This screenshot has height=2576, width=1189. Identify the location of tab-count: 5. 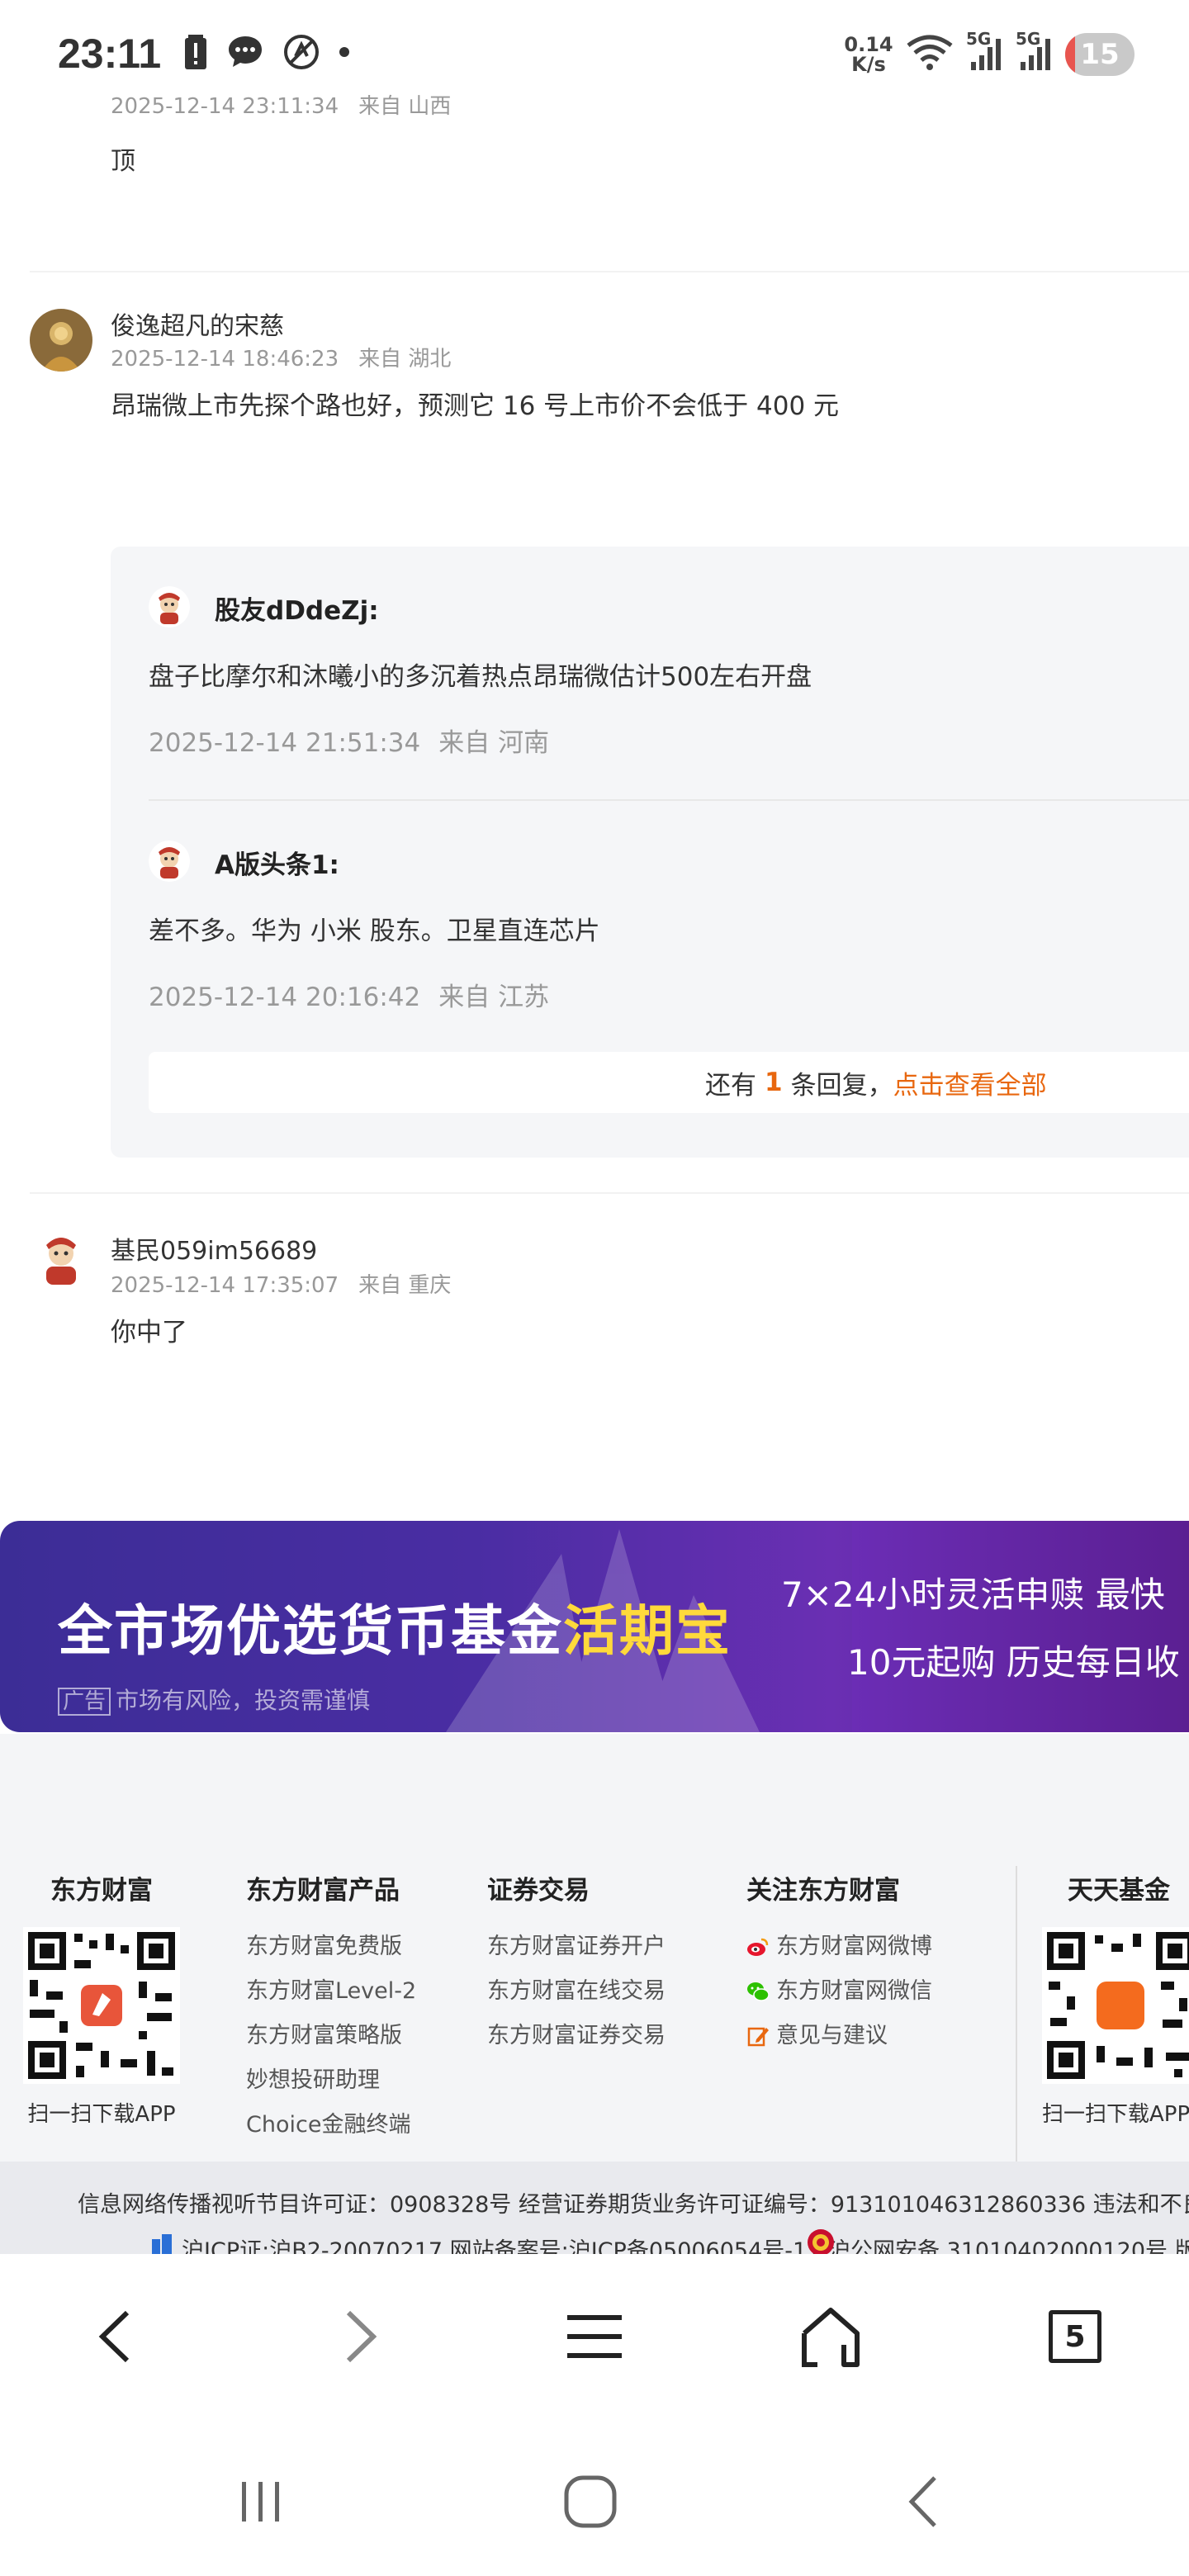
(1075, 2336).